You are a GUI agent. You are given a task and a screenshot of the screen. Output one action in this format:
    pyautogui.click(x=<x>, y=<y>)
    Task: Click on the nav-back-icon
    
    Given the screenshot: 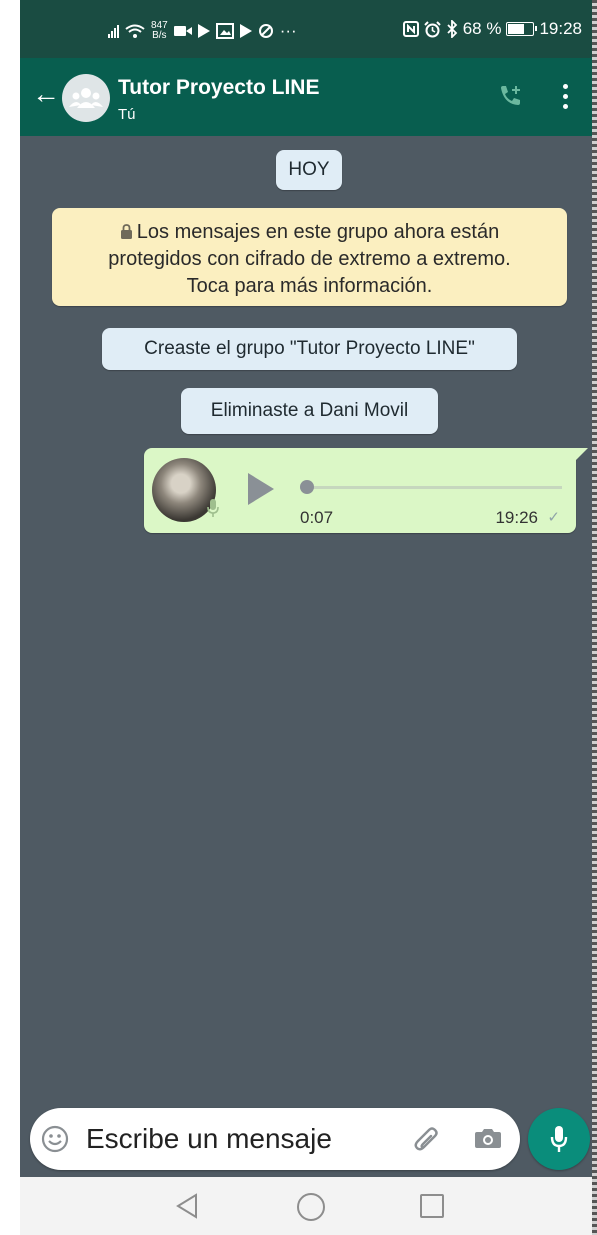 What is the action you would take?
    pyautogui.click(x=187, y=1206)
    